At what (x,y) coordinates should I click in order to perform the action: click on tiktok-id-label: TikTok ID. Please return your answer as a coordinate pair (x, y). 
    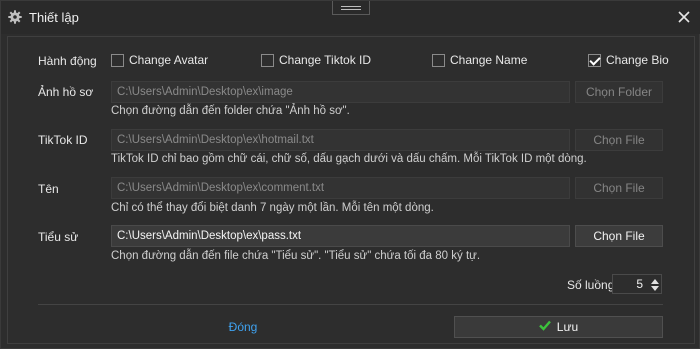
    Looking at the image, I should click on (63, 140).